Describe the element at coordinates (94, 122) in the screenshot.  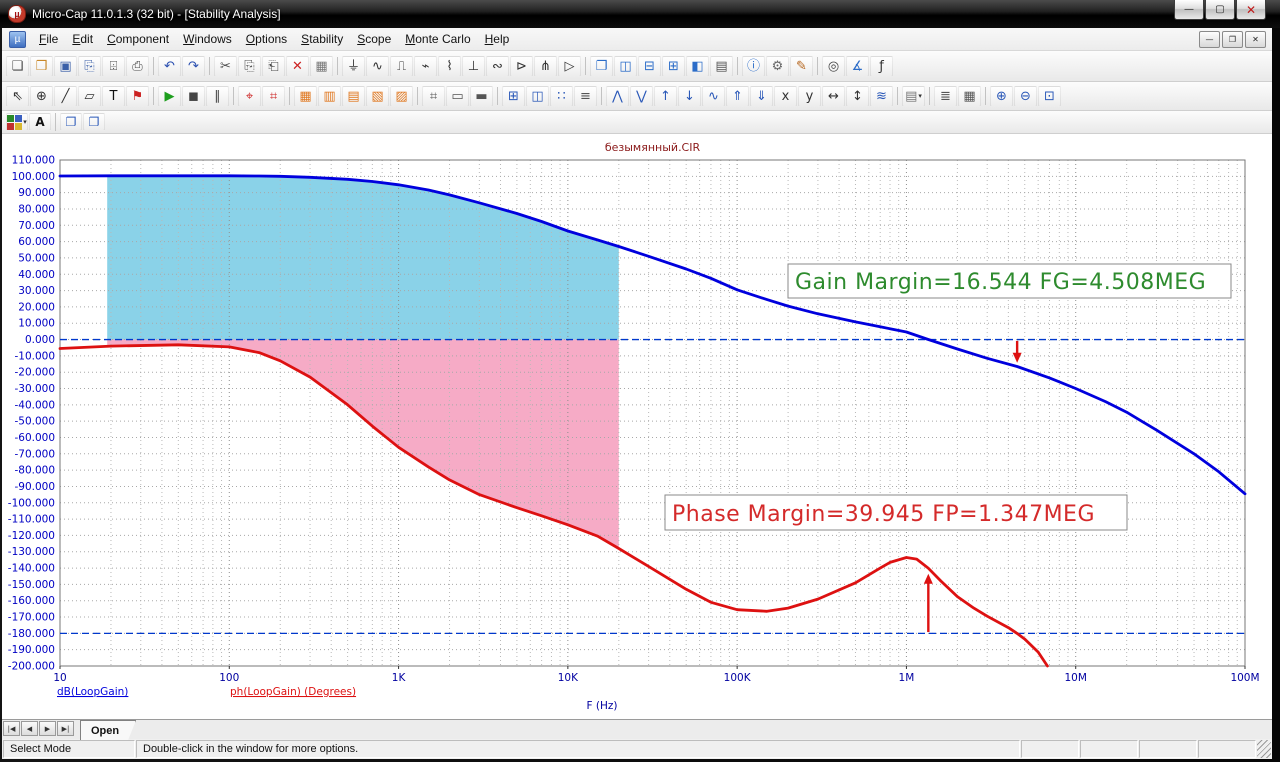
I see `copy-window-button: ❐` at that location.